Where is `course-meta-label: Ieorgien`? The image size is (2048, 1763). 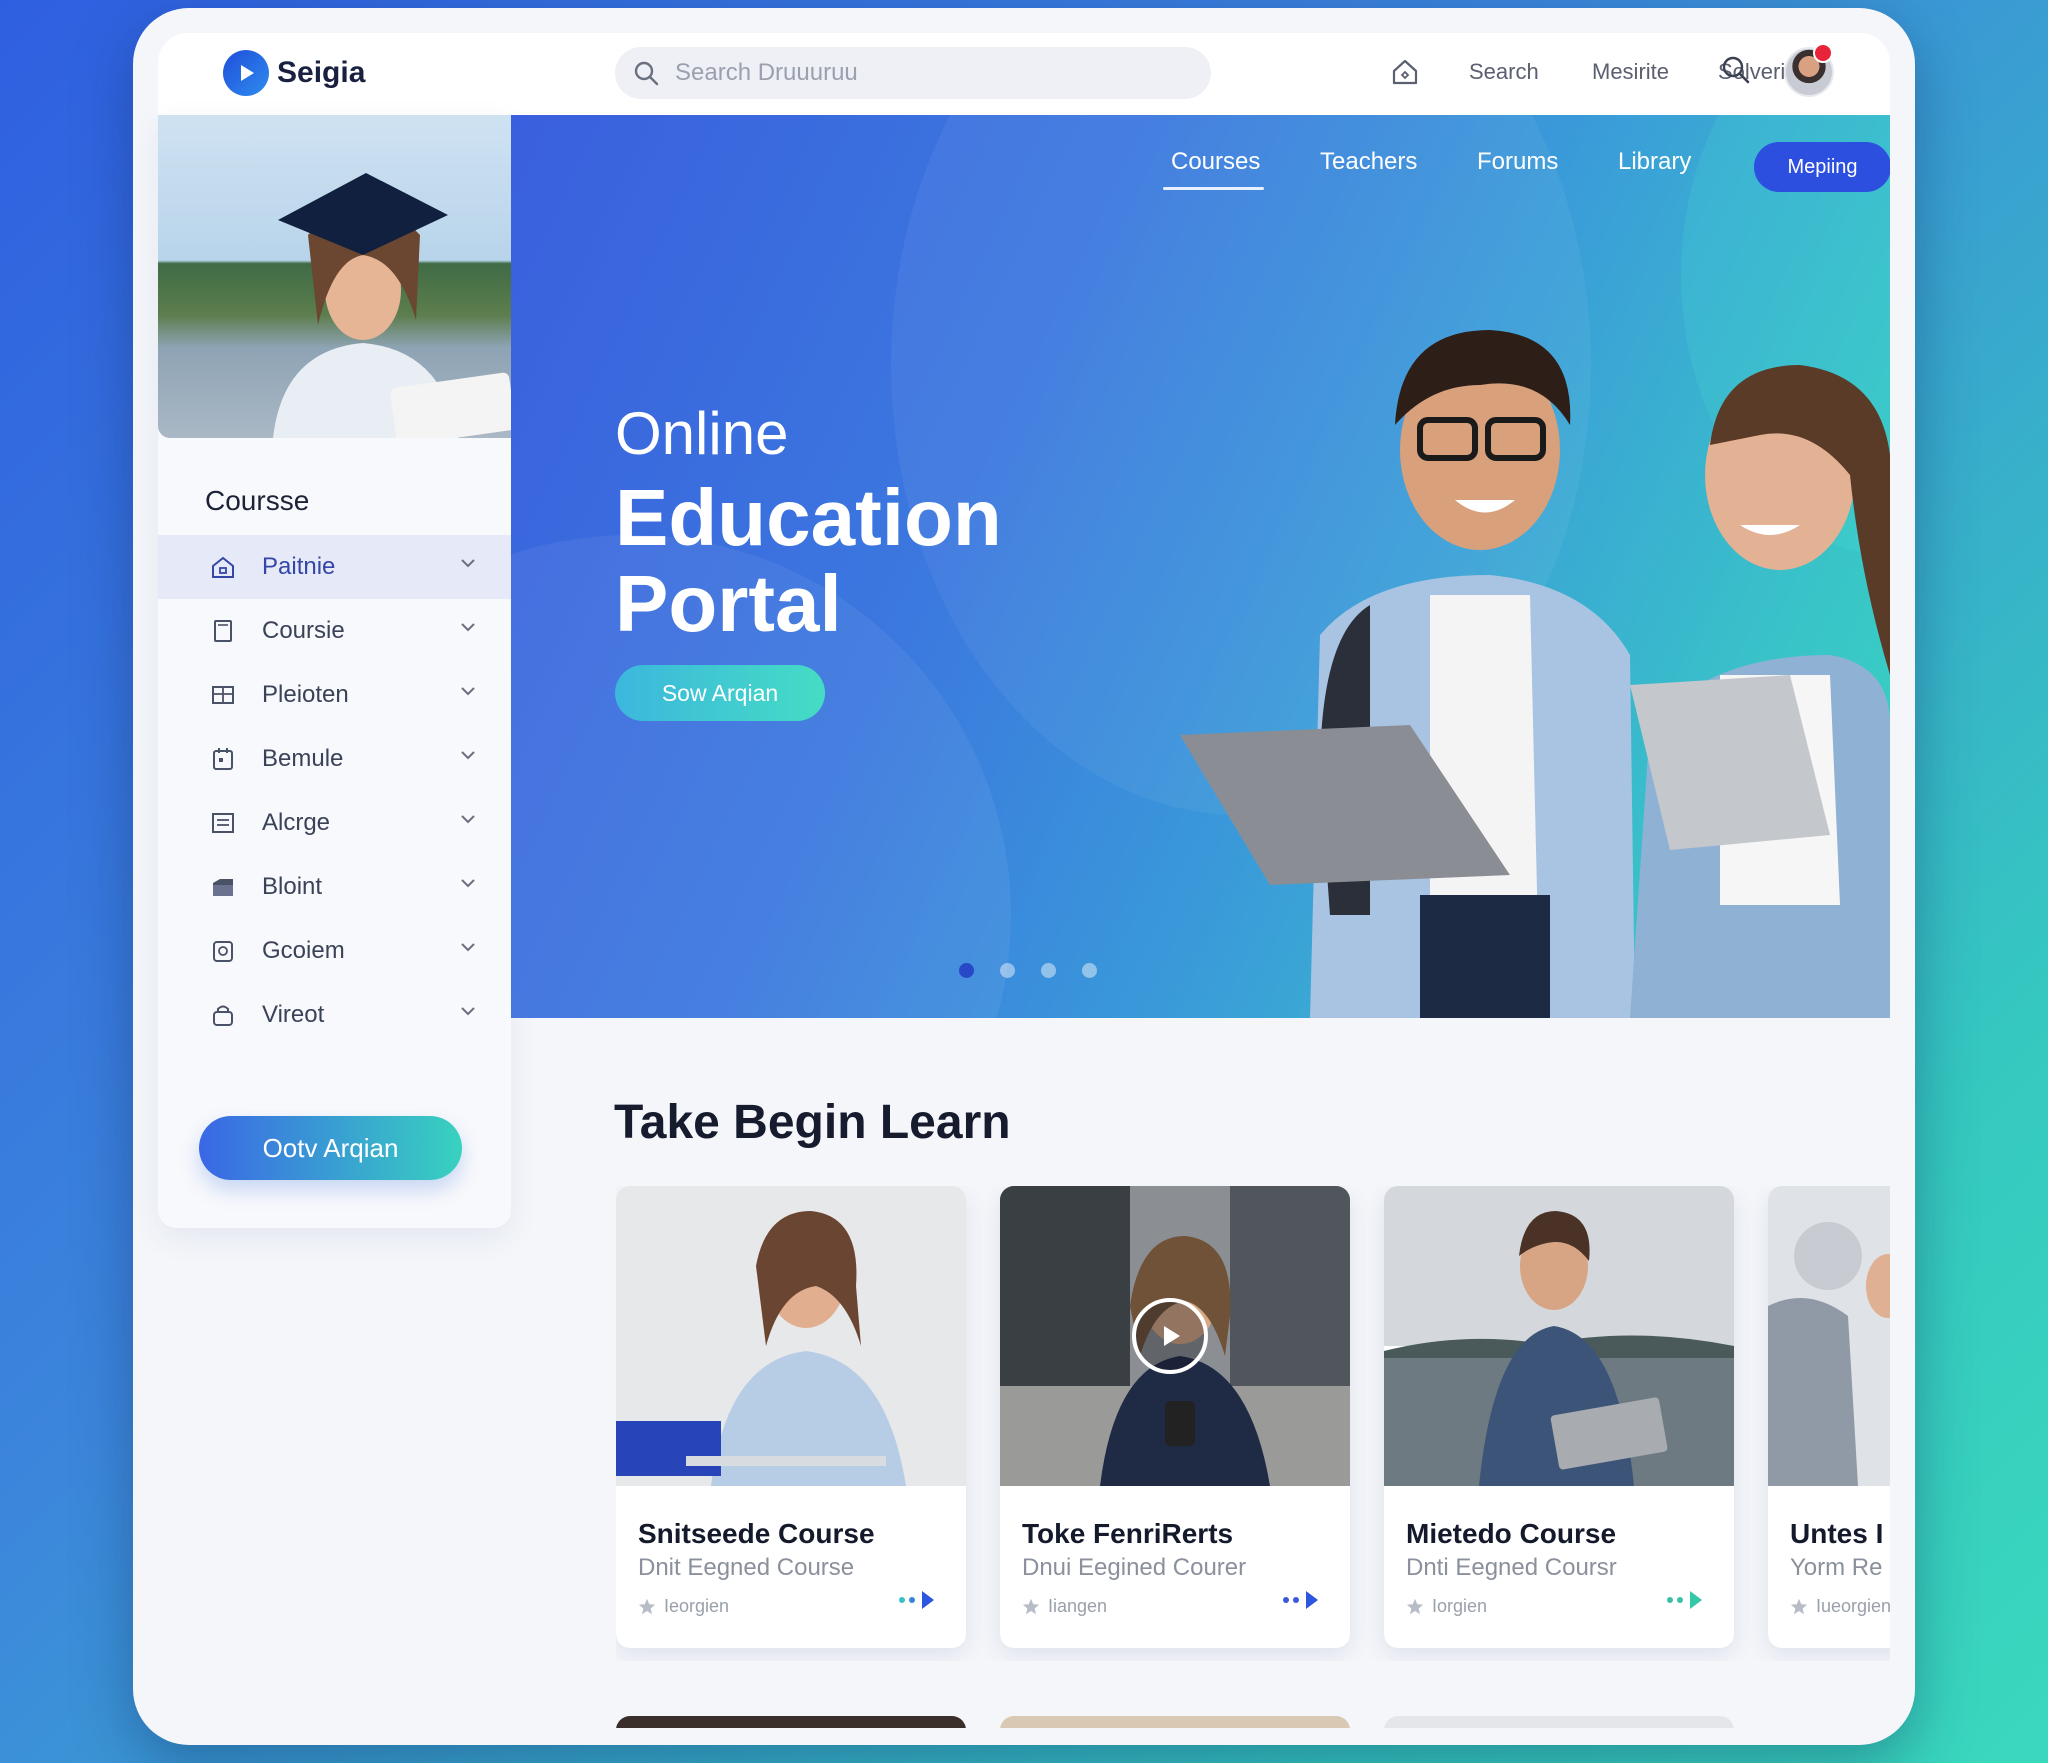
course-meta-label: Ieorgien is located at coordinates (697, 1606).